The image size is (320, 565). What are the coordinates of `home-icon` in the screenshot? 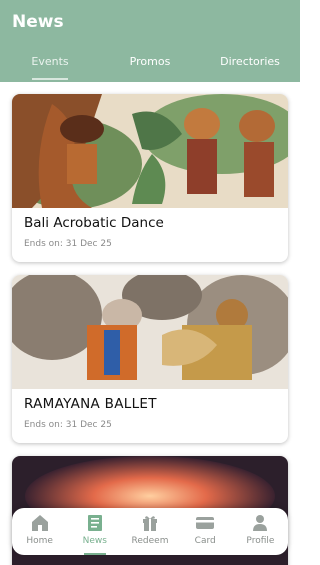 It's located at (39, 523).